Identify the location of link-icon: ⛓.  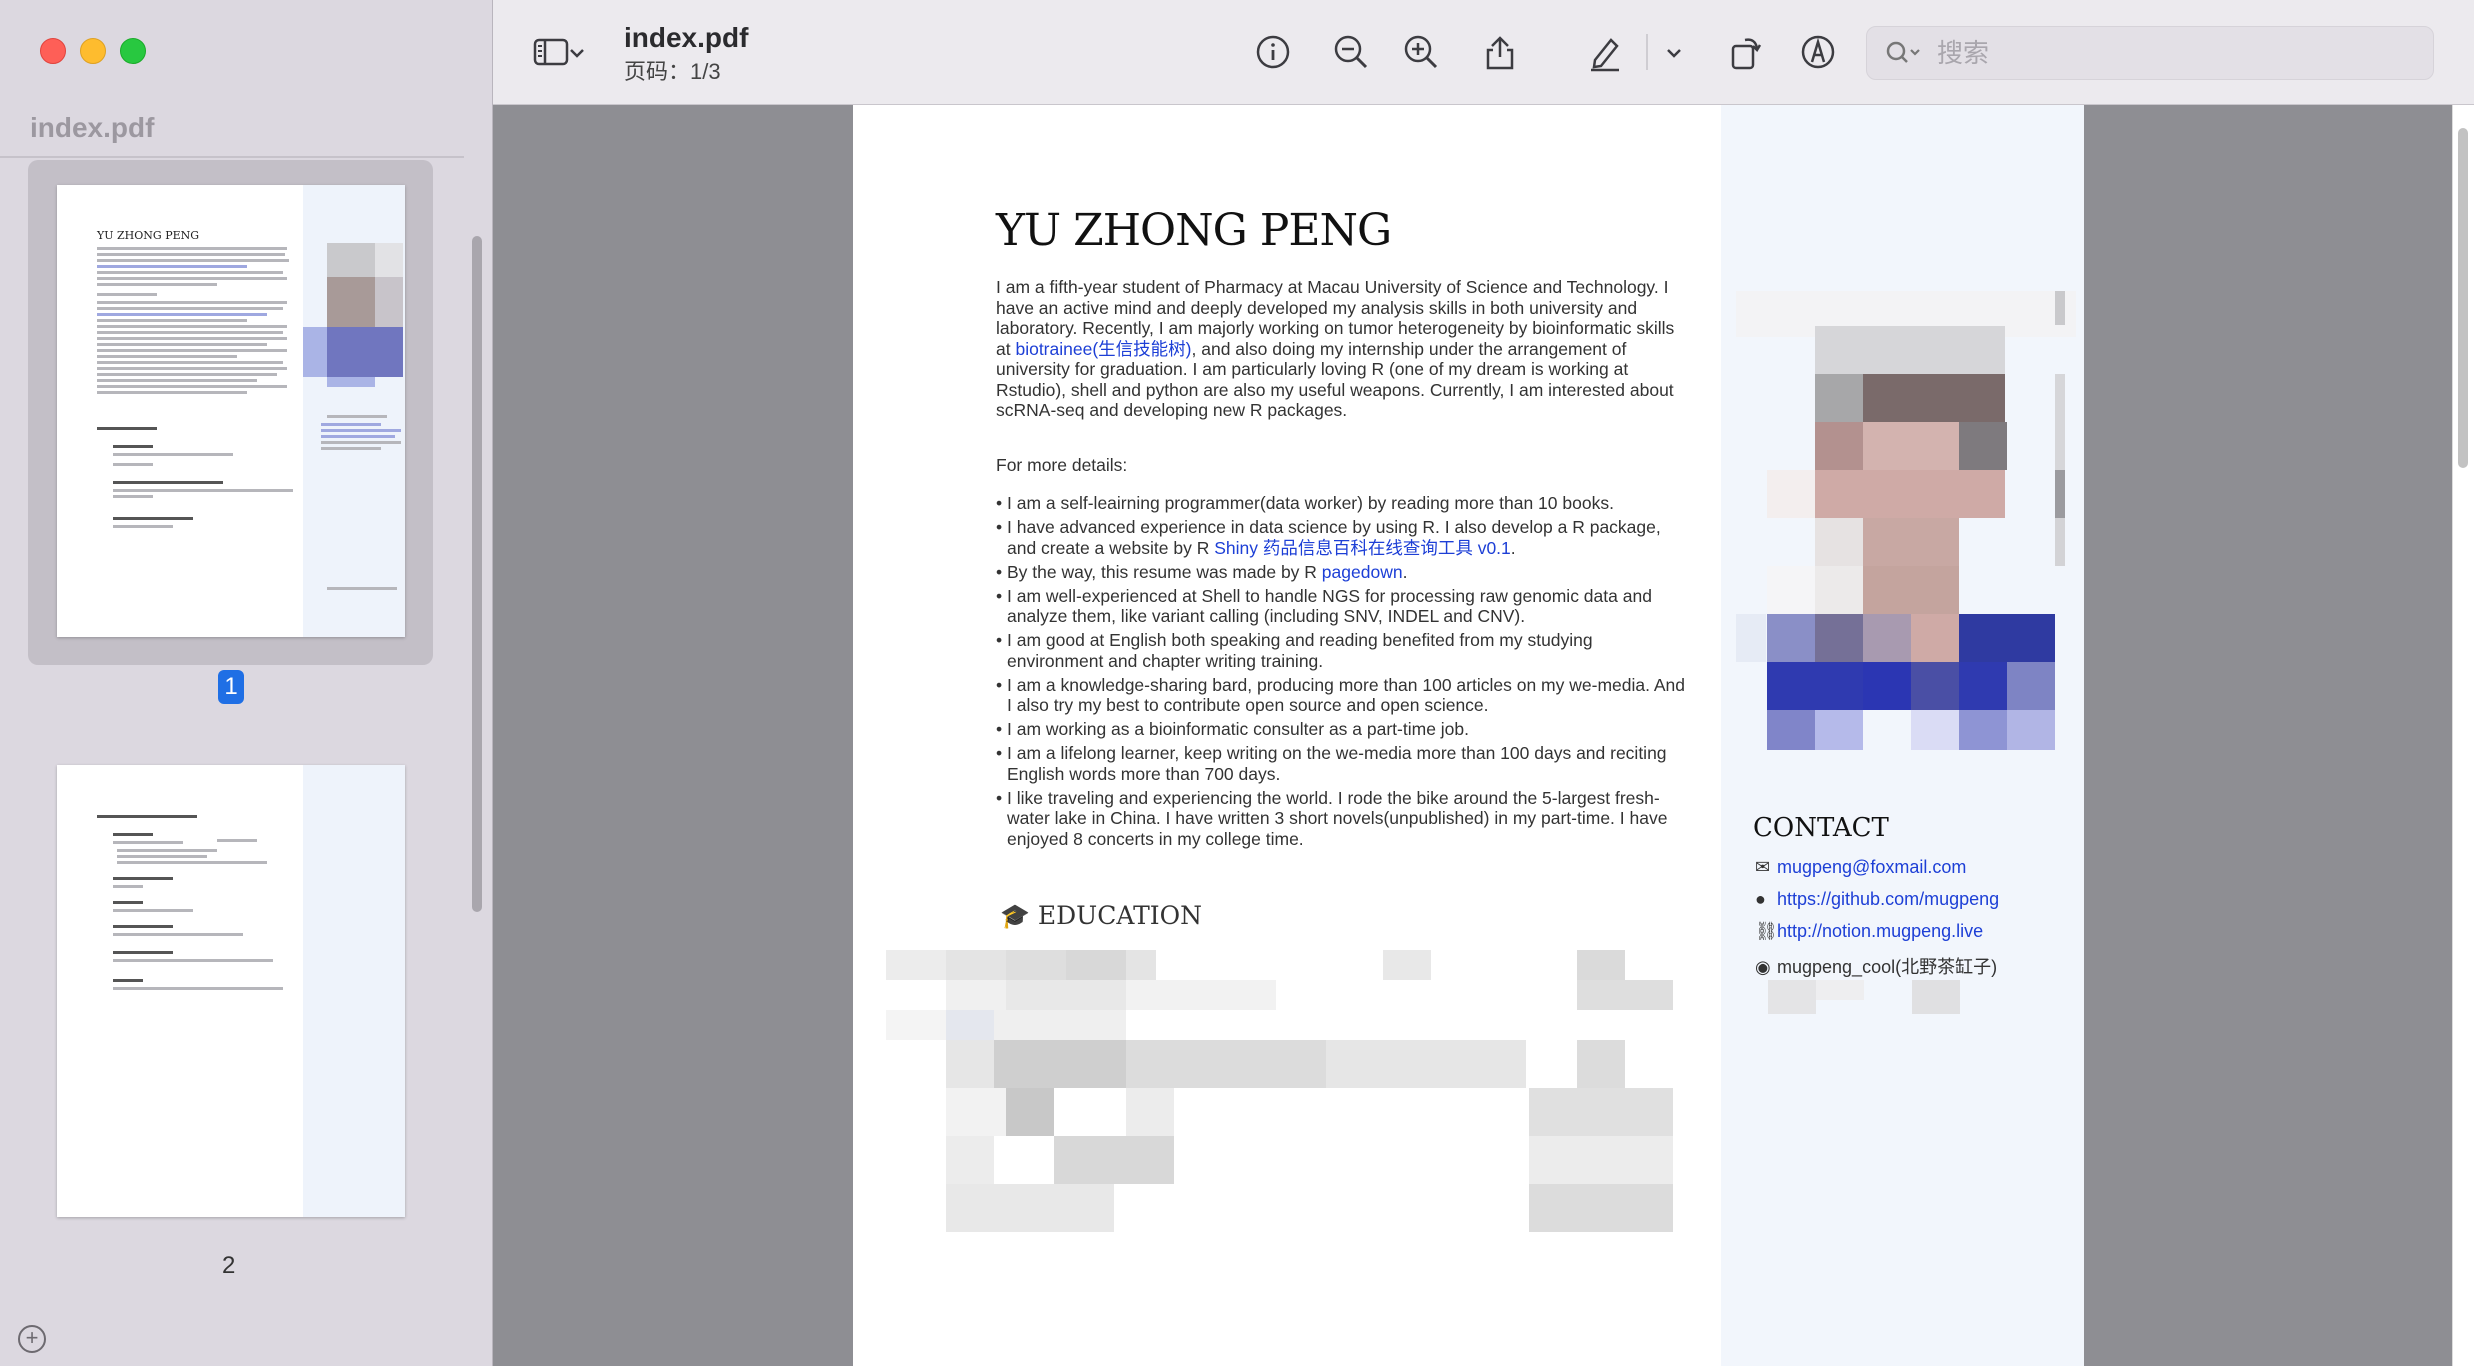
(1766, 931).